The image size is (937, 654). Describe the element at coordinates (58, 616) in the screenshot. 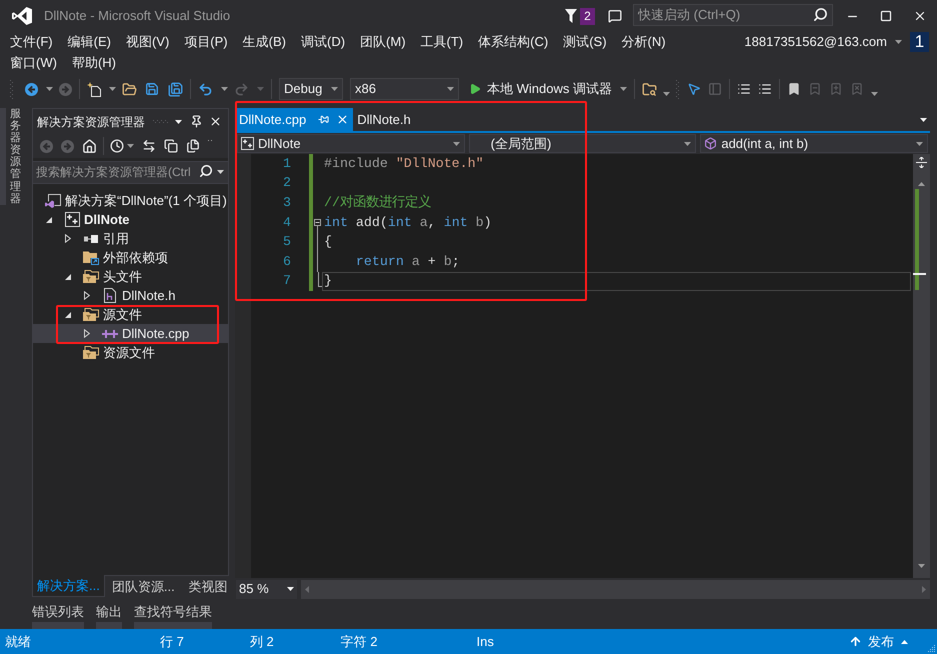

I see `tool-window-tab: 错误列表` at that location.